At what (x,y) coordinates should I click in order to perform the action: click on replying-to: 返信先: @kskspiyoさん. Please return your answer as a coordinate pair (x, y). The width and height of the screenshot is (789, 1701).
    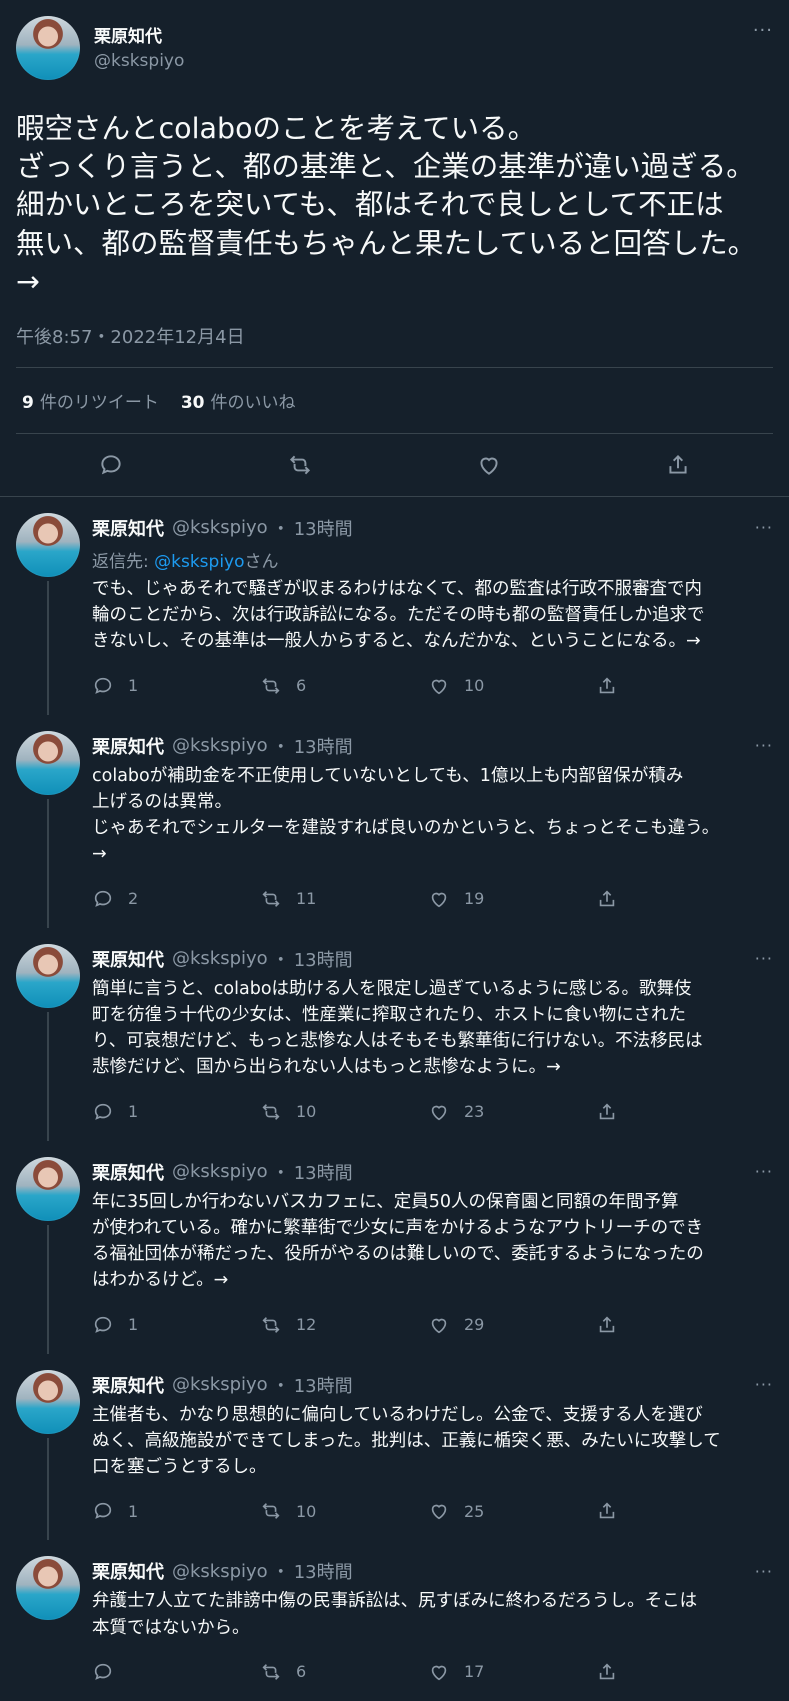
    Looking at the image, I should click on (432, 559).